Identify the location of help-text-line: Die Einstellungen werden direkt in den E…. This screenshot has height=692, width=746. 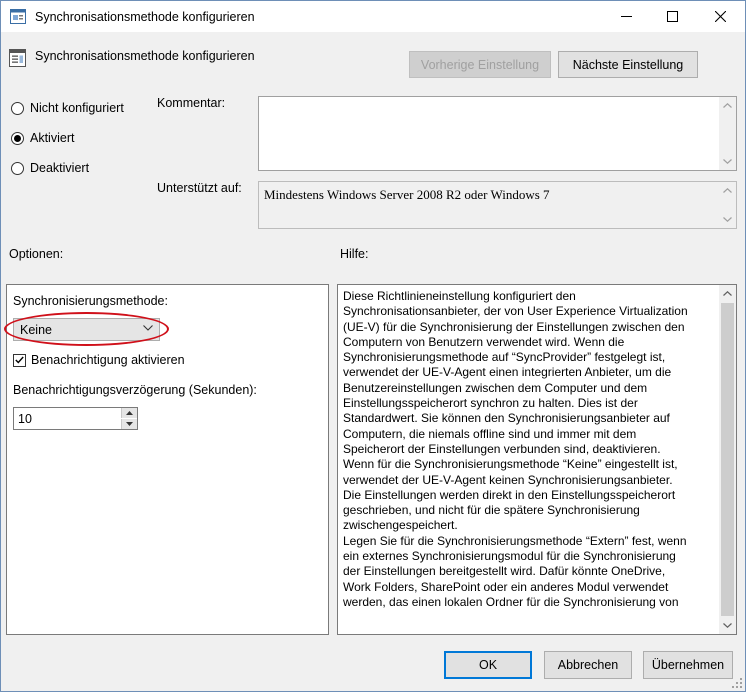
(509, 494).